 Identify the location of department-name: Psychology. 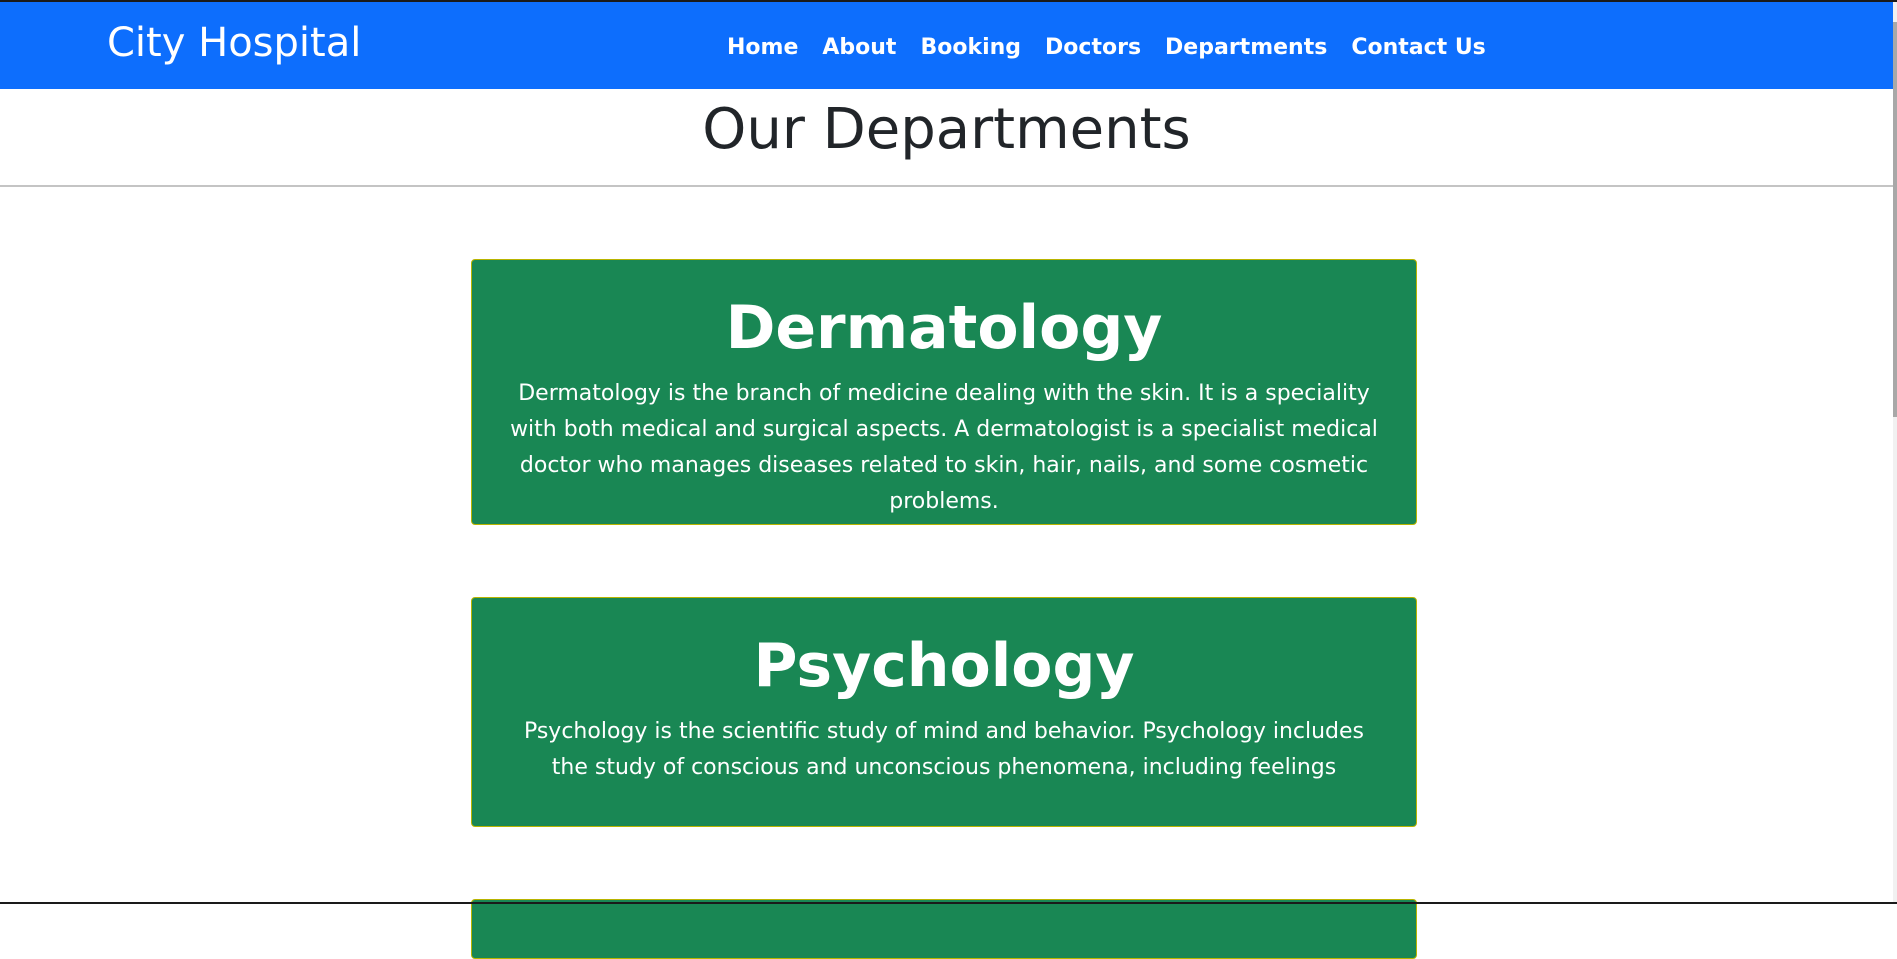
(944, 666).